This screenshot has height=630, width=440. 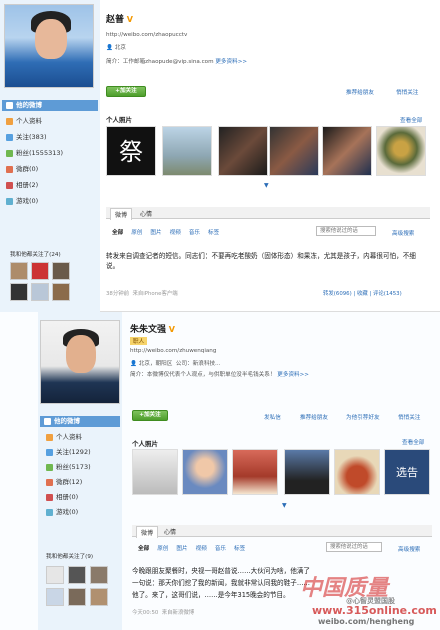 What do you see at coordinates (64, 482) in the screenshot?
I see `sidebar-item-groups: 微群(12)` at bounding box center [64, 482].